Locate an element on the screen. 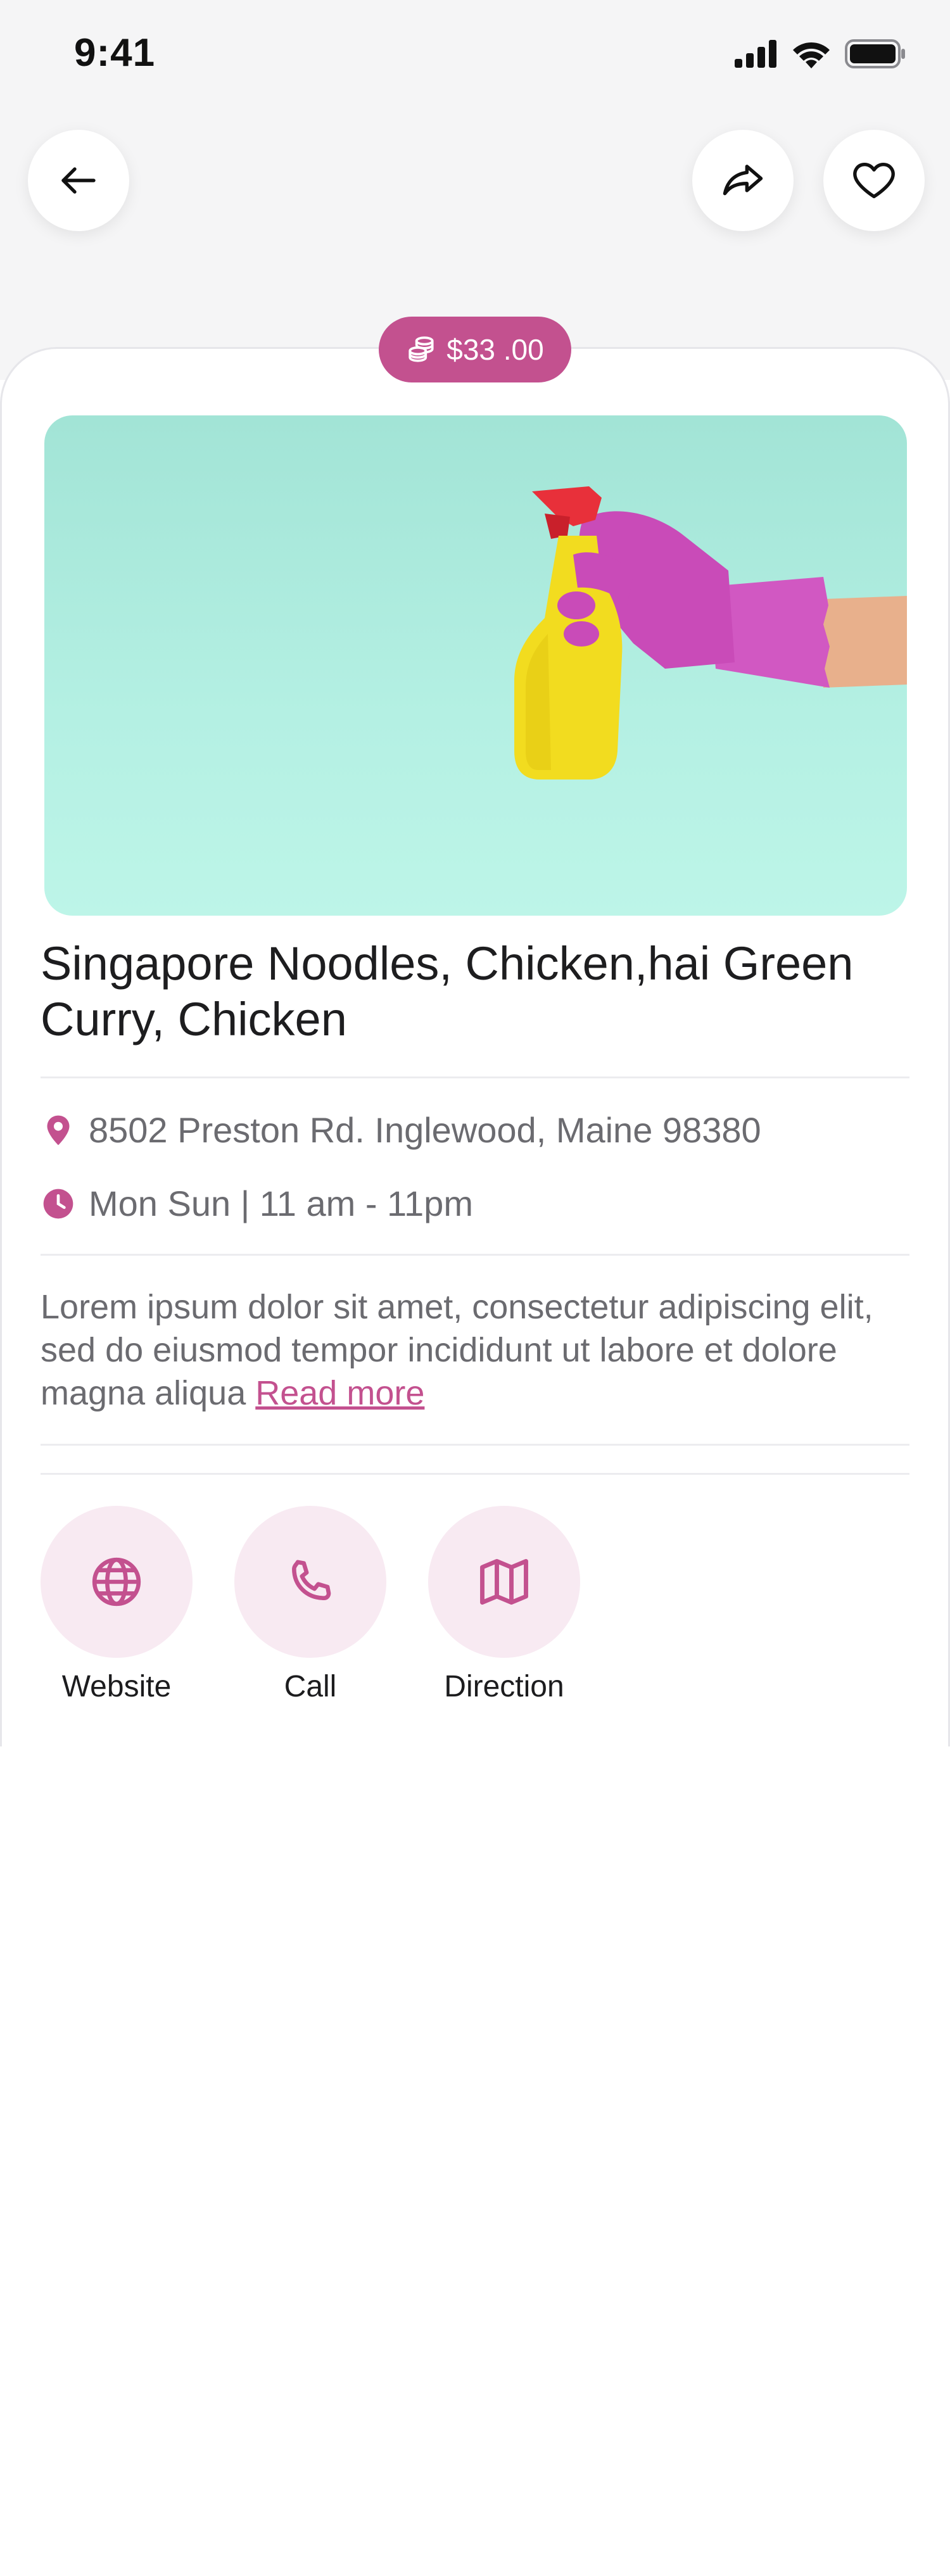 The image size is (950, 2576). coins-icon is located at coordinates (421, 349).